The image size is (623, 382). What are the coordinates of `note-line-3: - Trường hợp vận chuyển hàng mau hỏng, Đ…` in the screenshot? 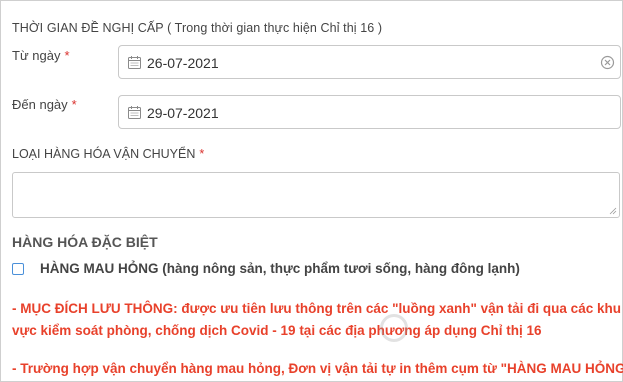 It's located at (317, 368).